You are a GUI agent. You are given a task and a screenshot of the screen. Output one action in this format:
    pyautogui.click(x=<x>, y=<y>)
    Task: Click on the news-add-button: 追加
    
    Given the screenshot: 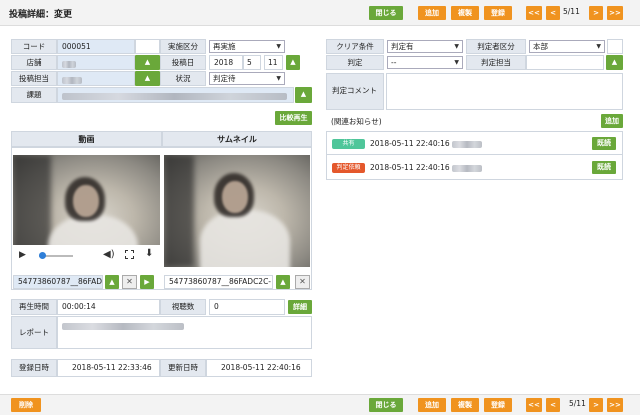 What is the action you would take?
    pyautogui.click(x=612, y=121)
    